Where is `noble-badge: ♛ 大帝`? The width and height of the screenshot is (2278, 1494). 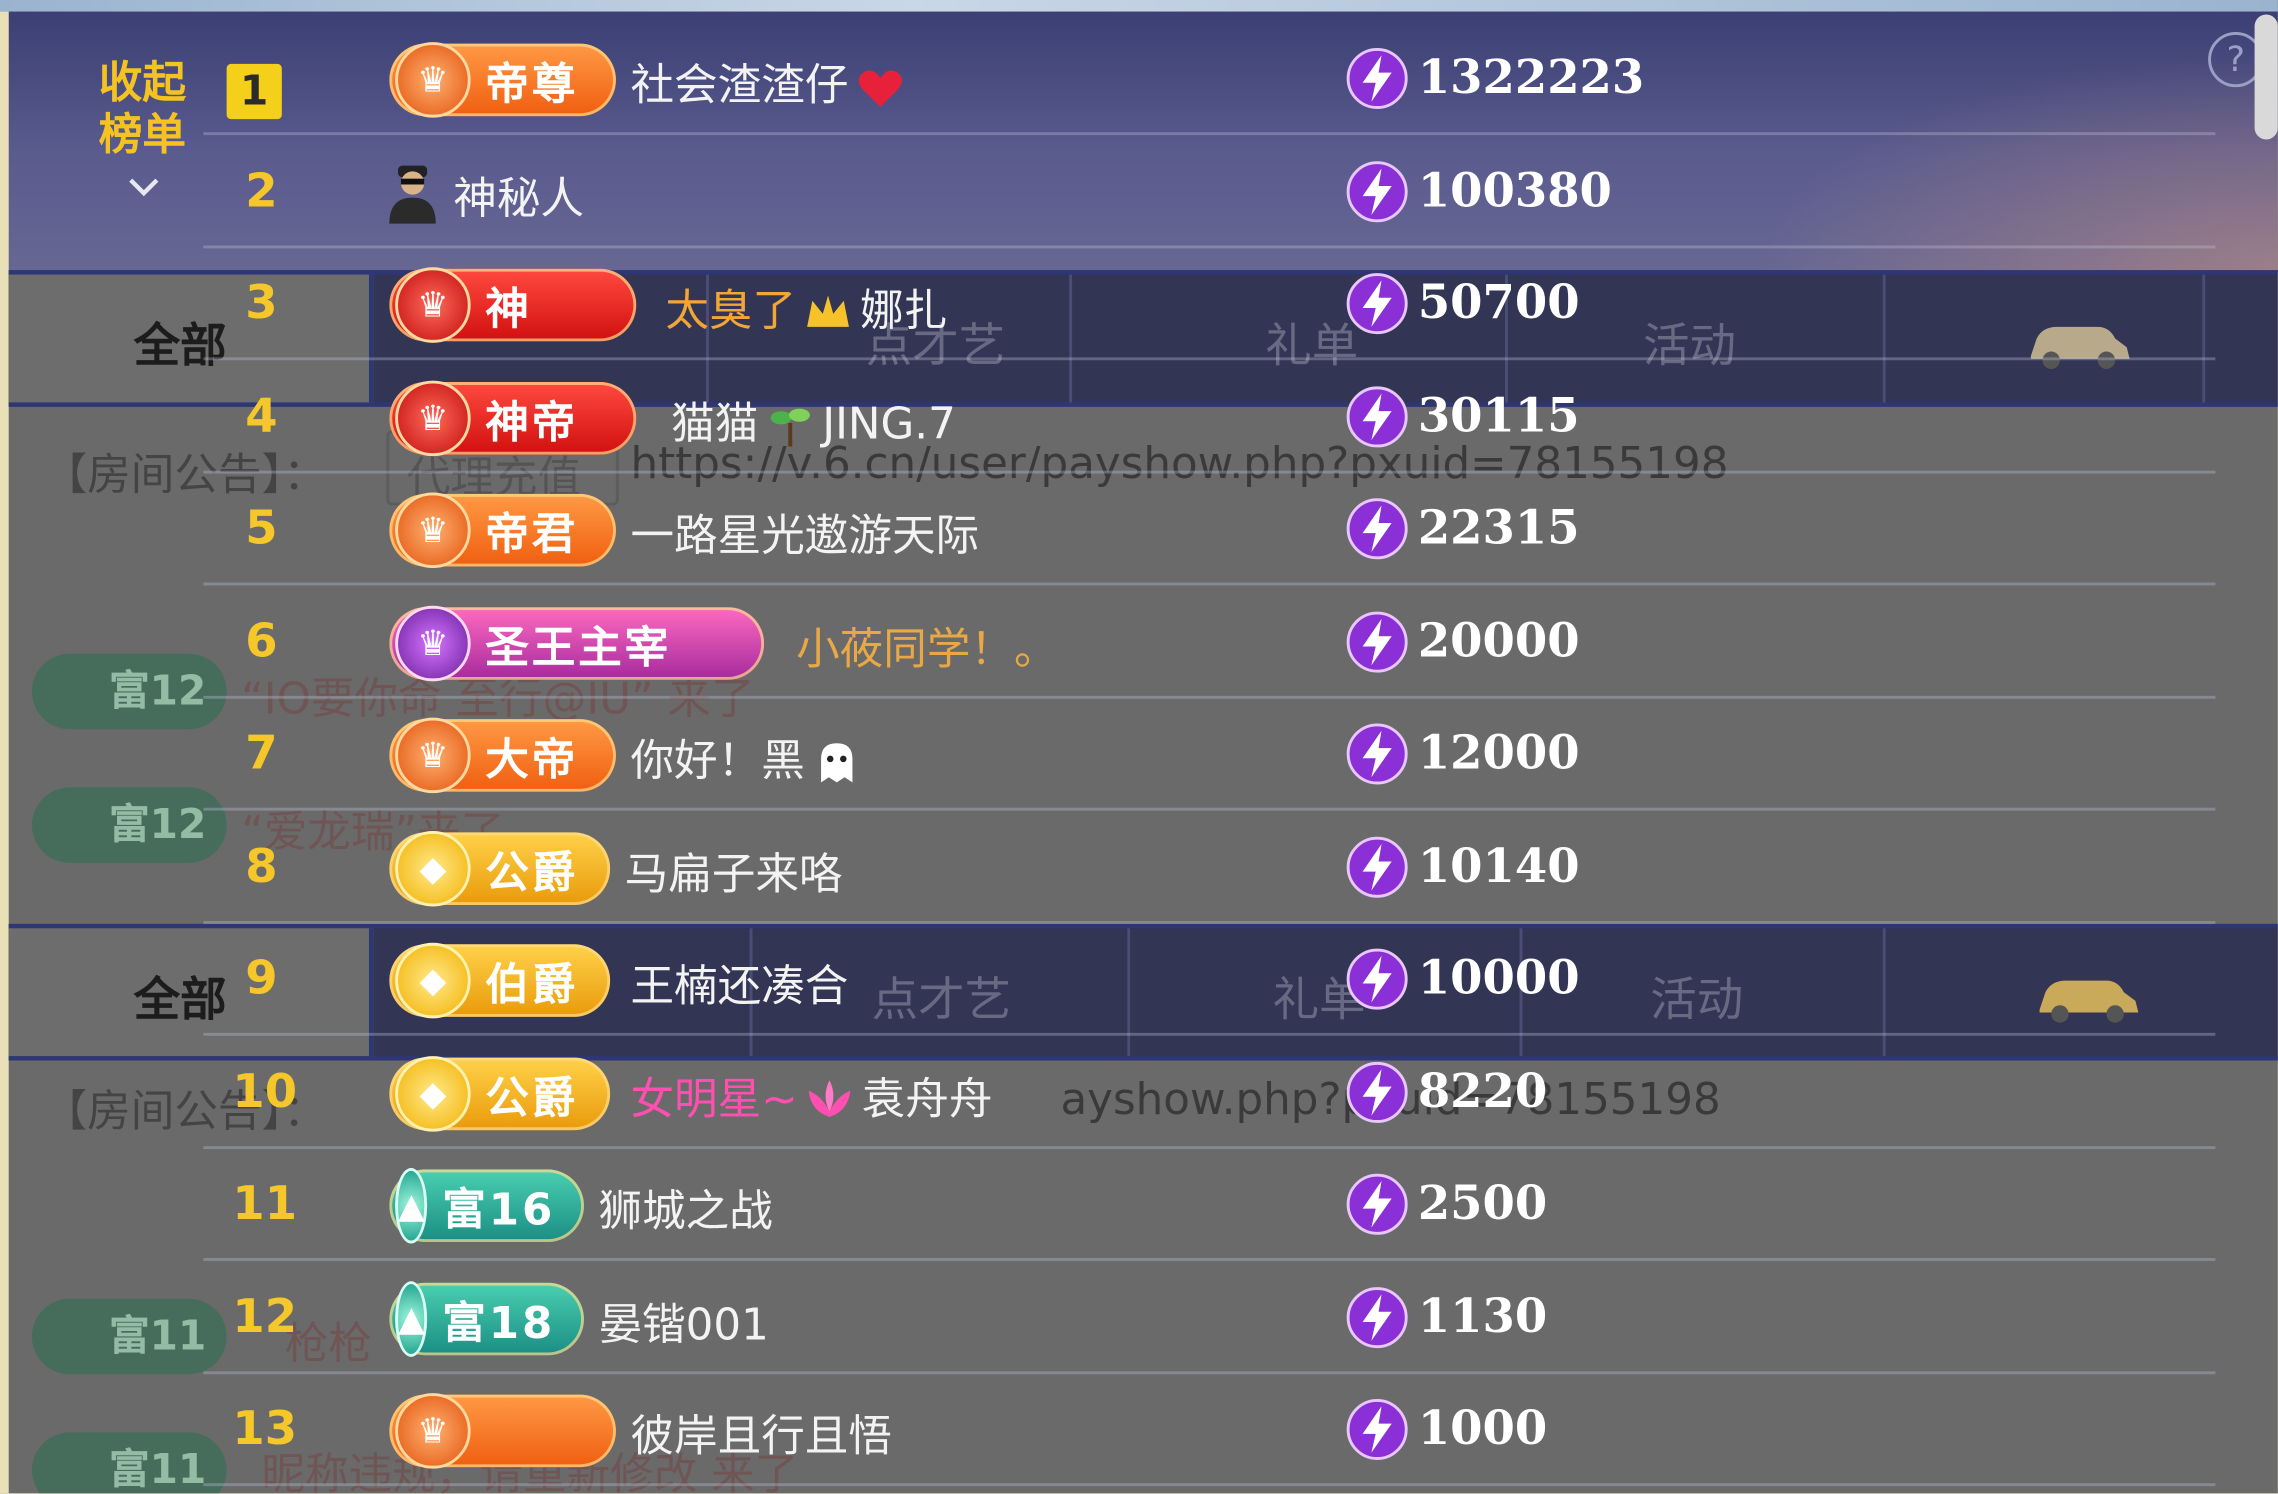
noble-badge: ♛ 大帝 is located at coordinates (502, 755).